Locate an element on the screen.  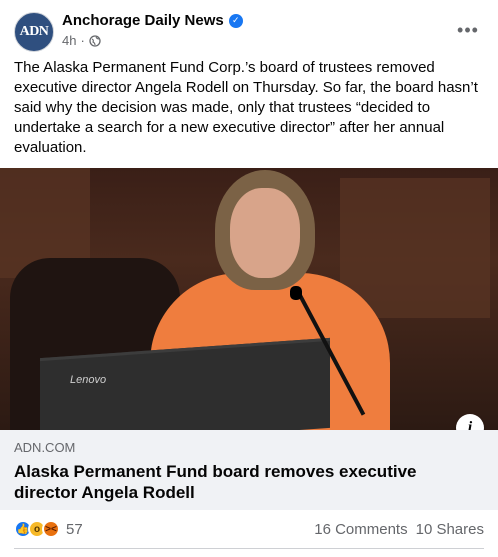
person-face is located at coordinates (265, 233).